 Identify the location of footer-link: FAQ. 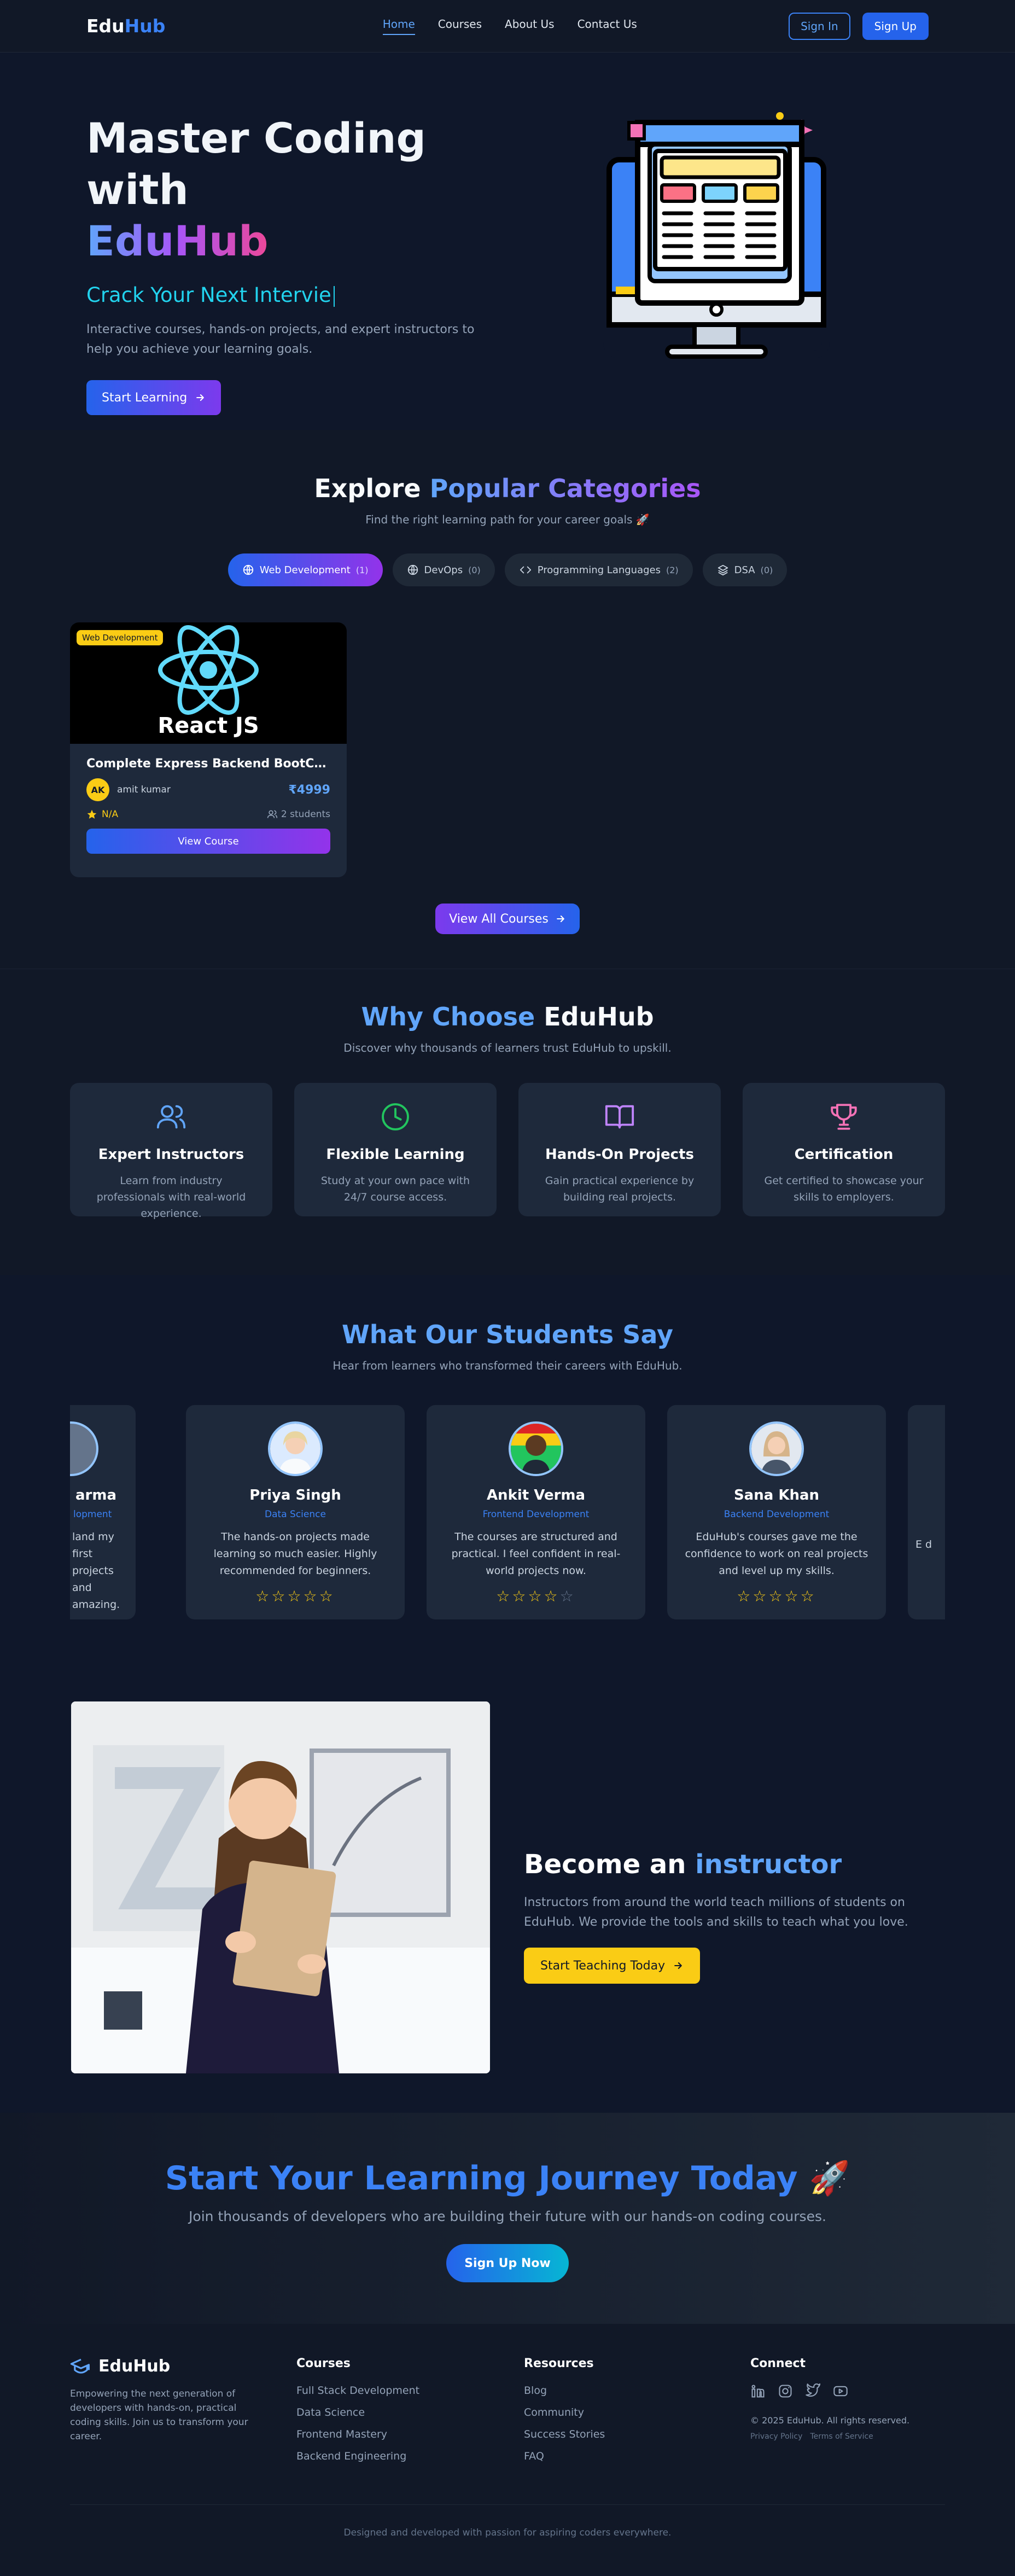
(564, 2456).